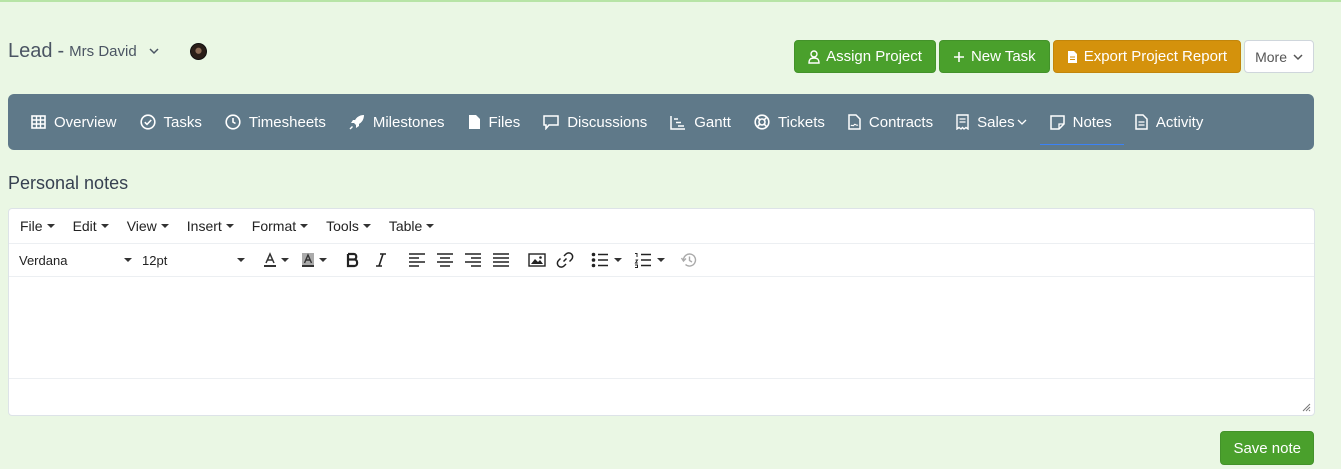 The image size is (1341, 469). I want to click on align-center-button, so click(445, 260).